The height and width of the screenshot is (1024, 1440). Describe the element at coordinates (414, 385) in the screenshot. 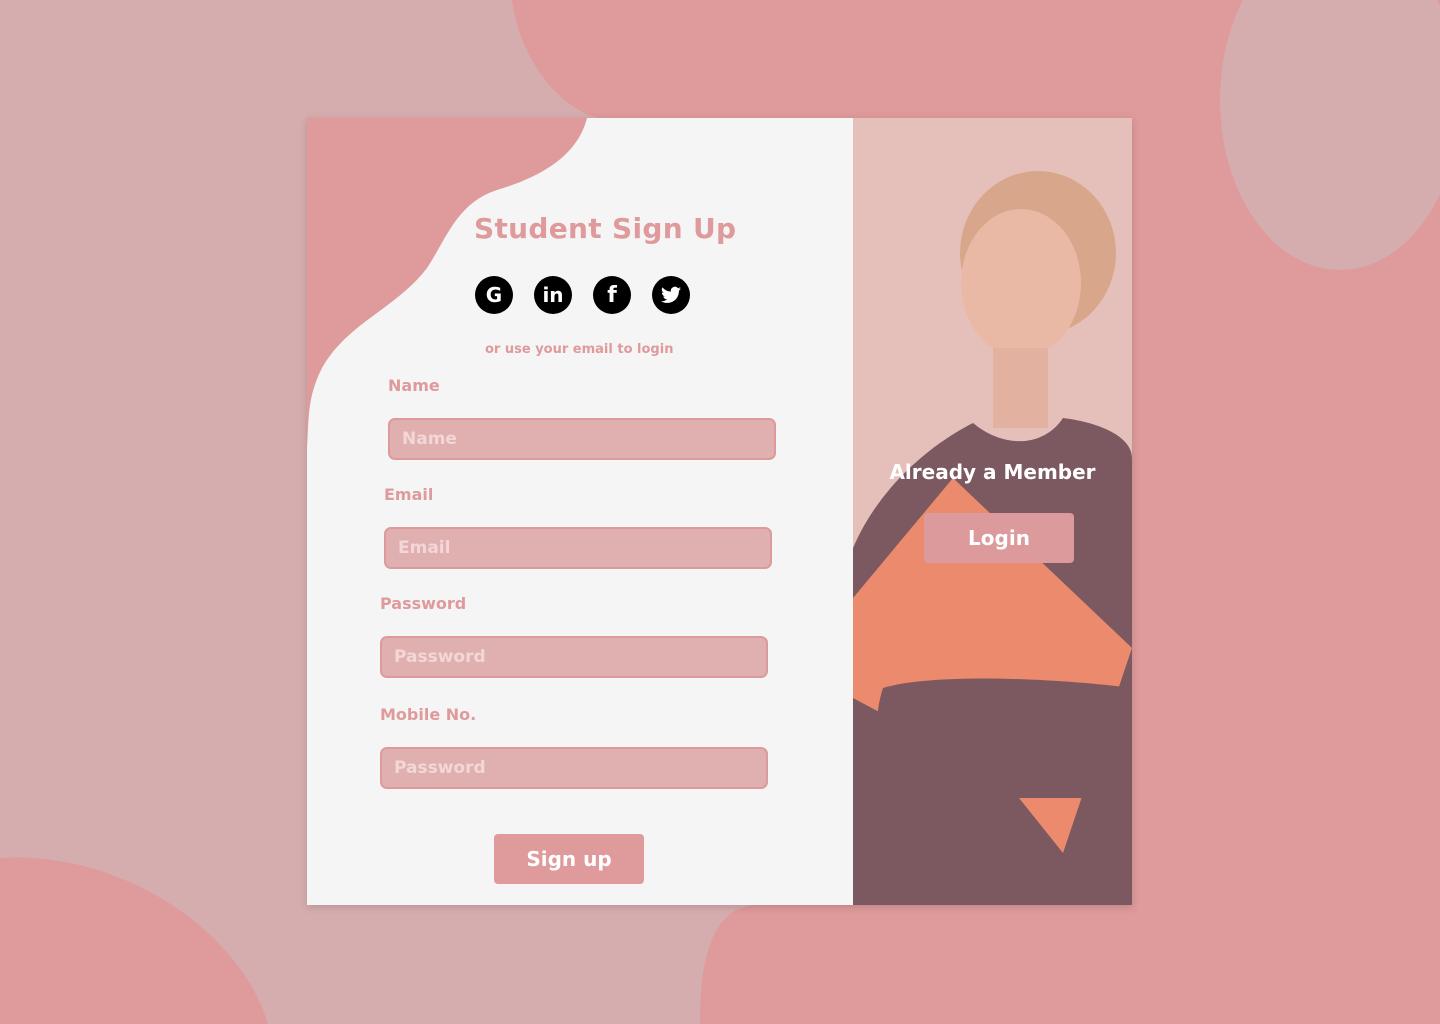

I see `name-label: Name` at that location.